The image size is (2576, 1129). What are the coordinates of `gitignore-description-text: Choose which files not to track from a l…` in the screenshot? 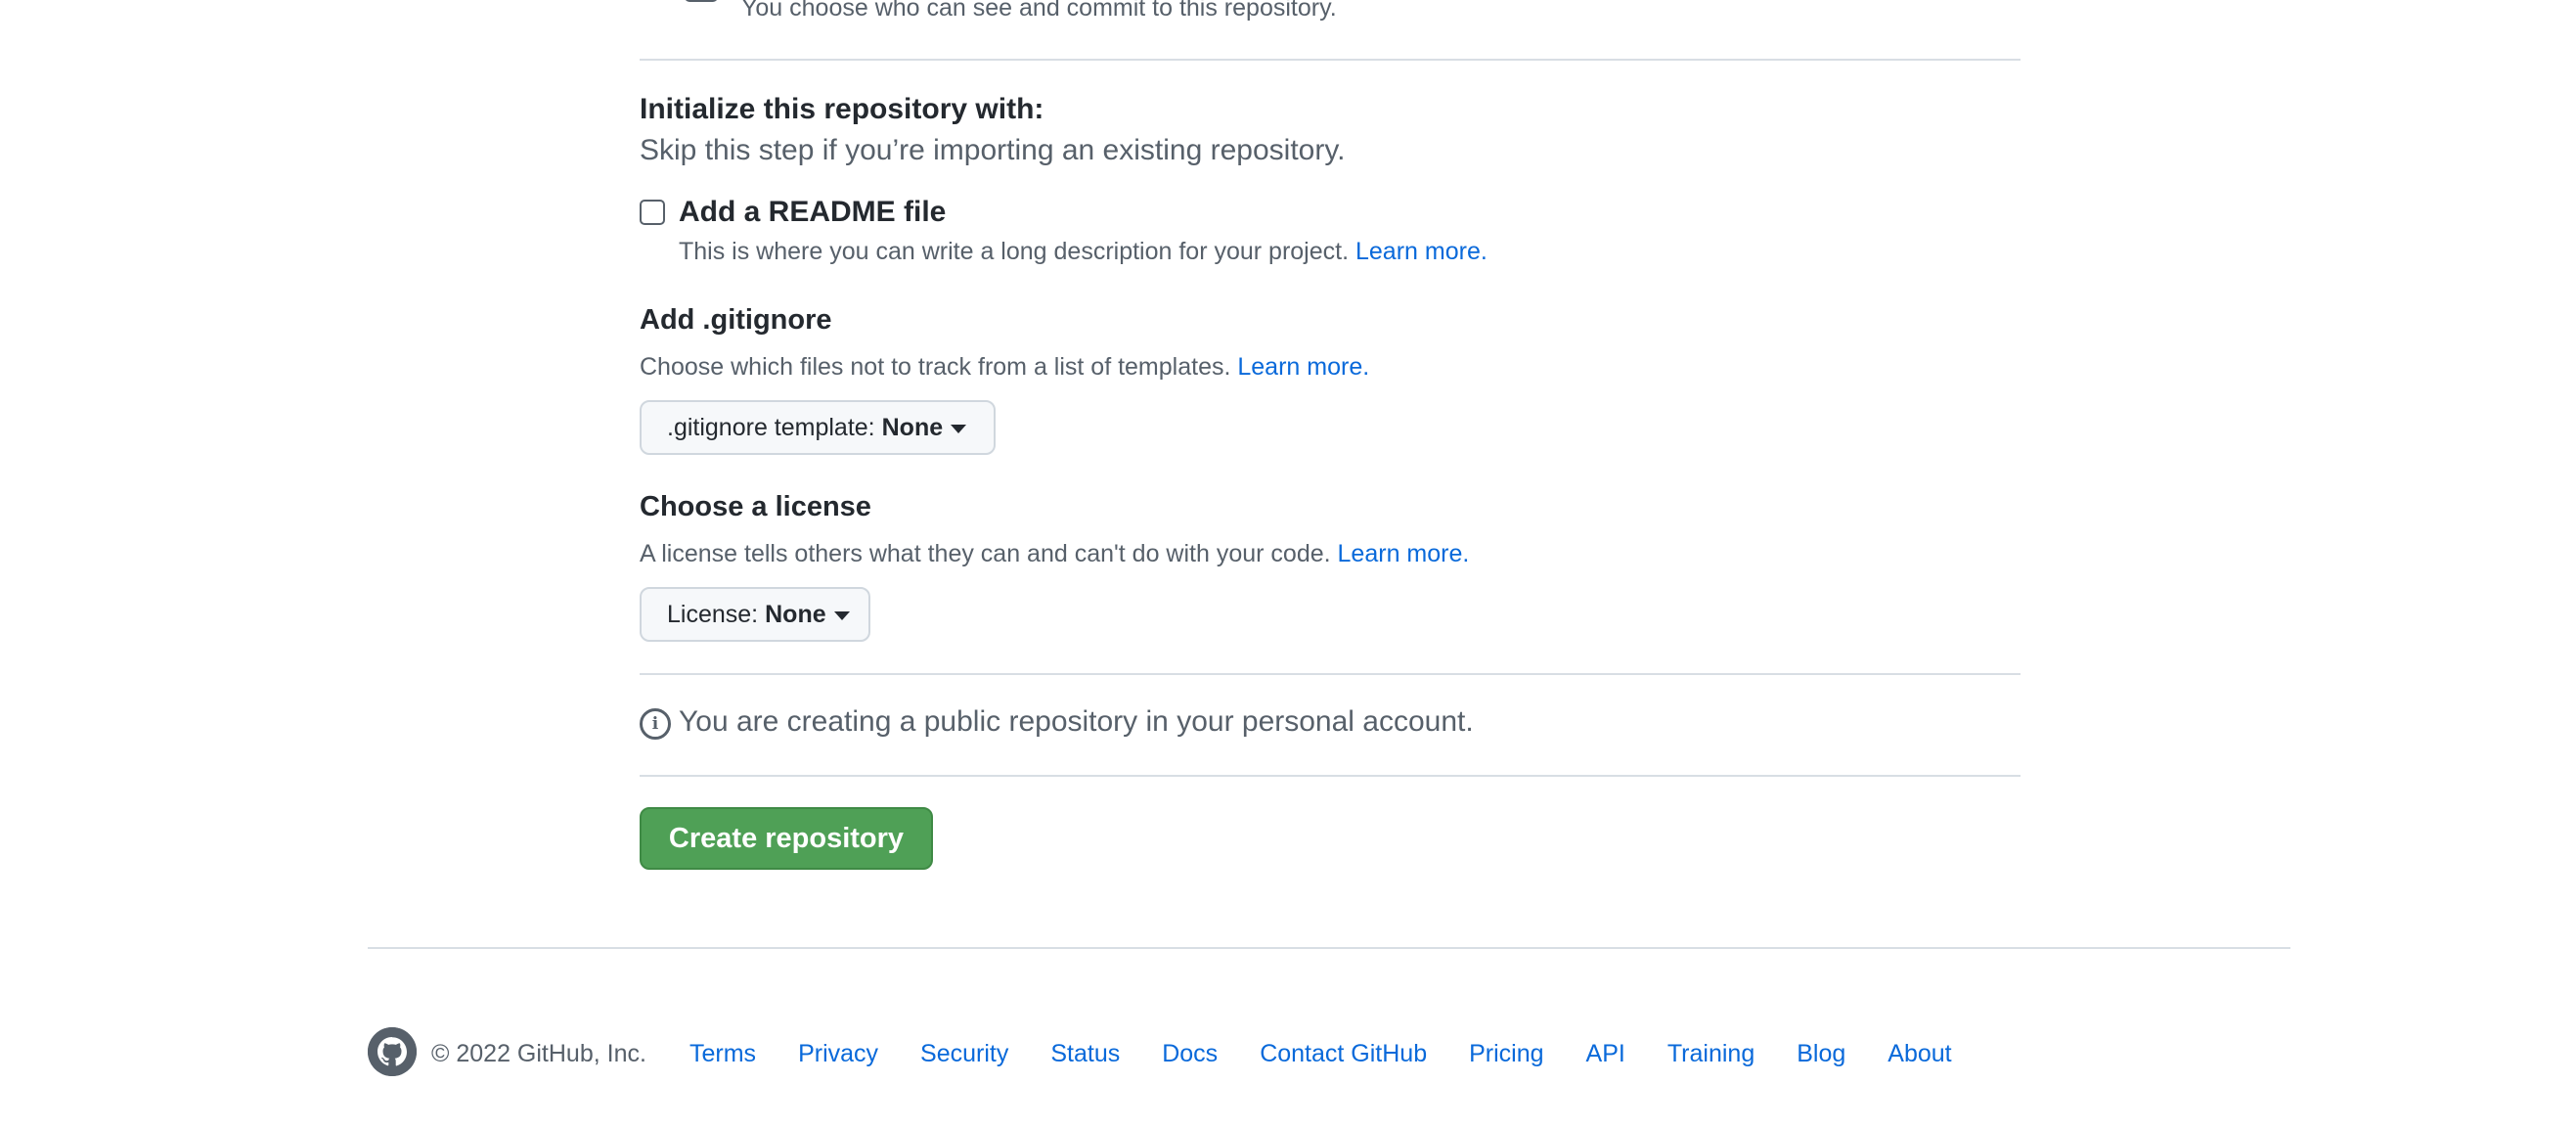 It's located at (935, 367).